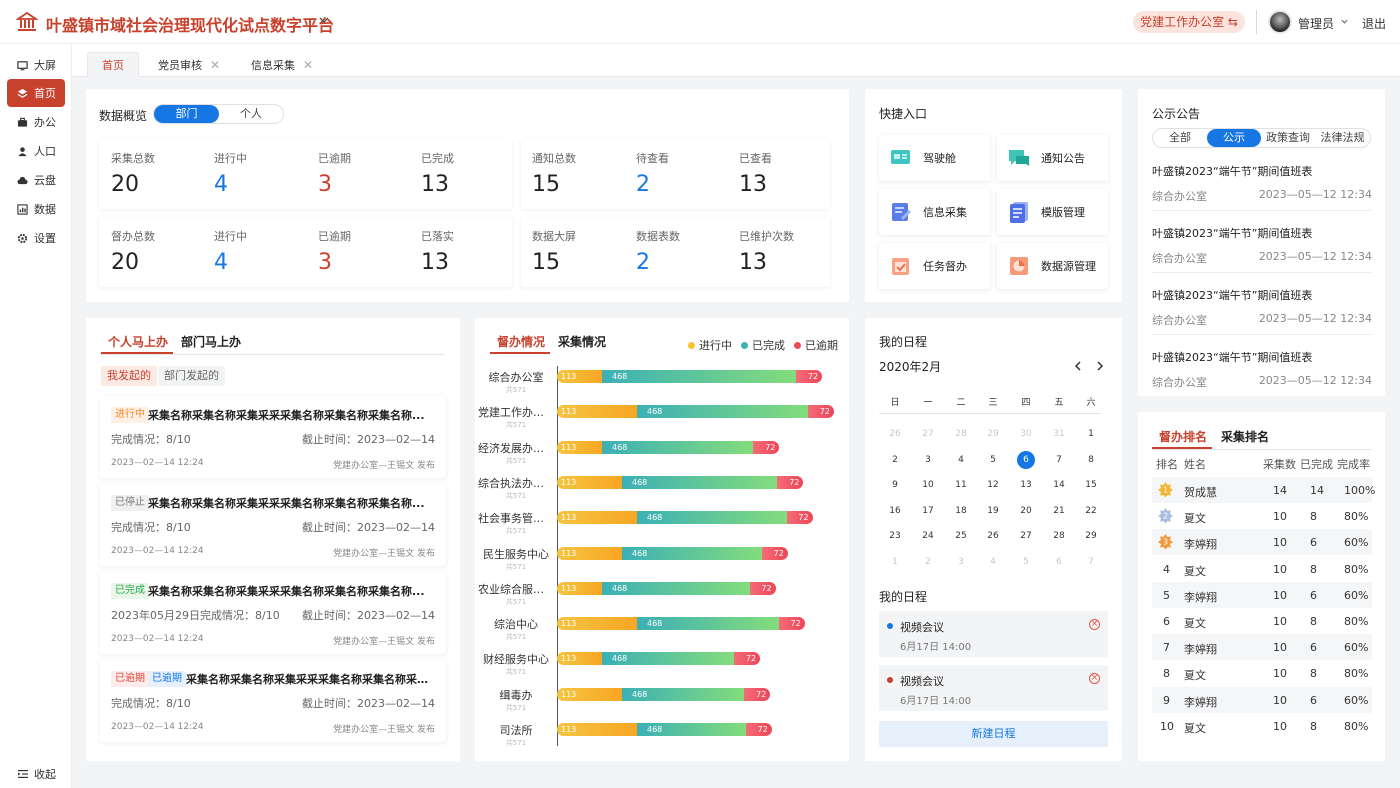  Describe the element at coordinates (1183, 436) in the screenshot. I see `tab-supervise-rank: 督办排名` at that location.